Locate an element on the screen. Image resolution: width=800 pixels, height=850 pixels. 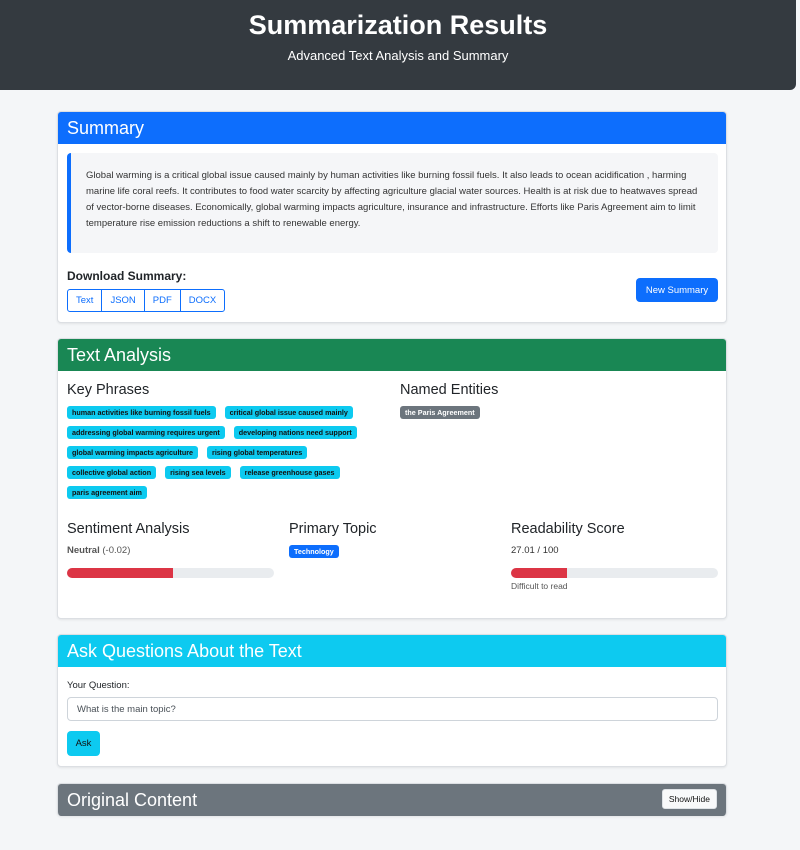
sentiment-score: (-0.02) is located at coordinates (116, 550).